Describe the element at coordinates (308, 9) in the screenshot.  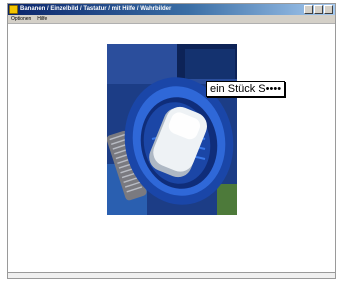
I see `minimize-button` at that location.